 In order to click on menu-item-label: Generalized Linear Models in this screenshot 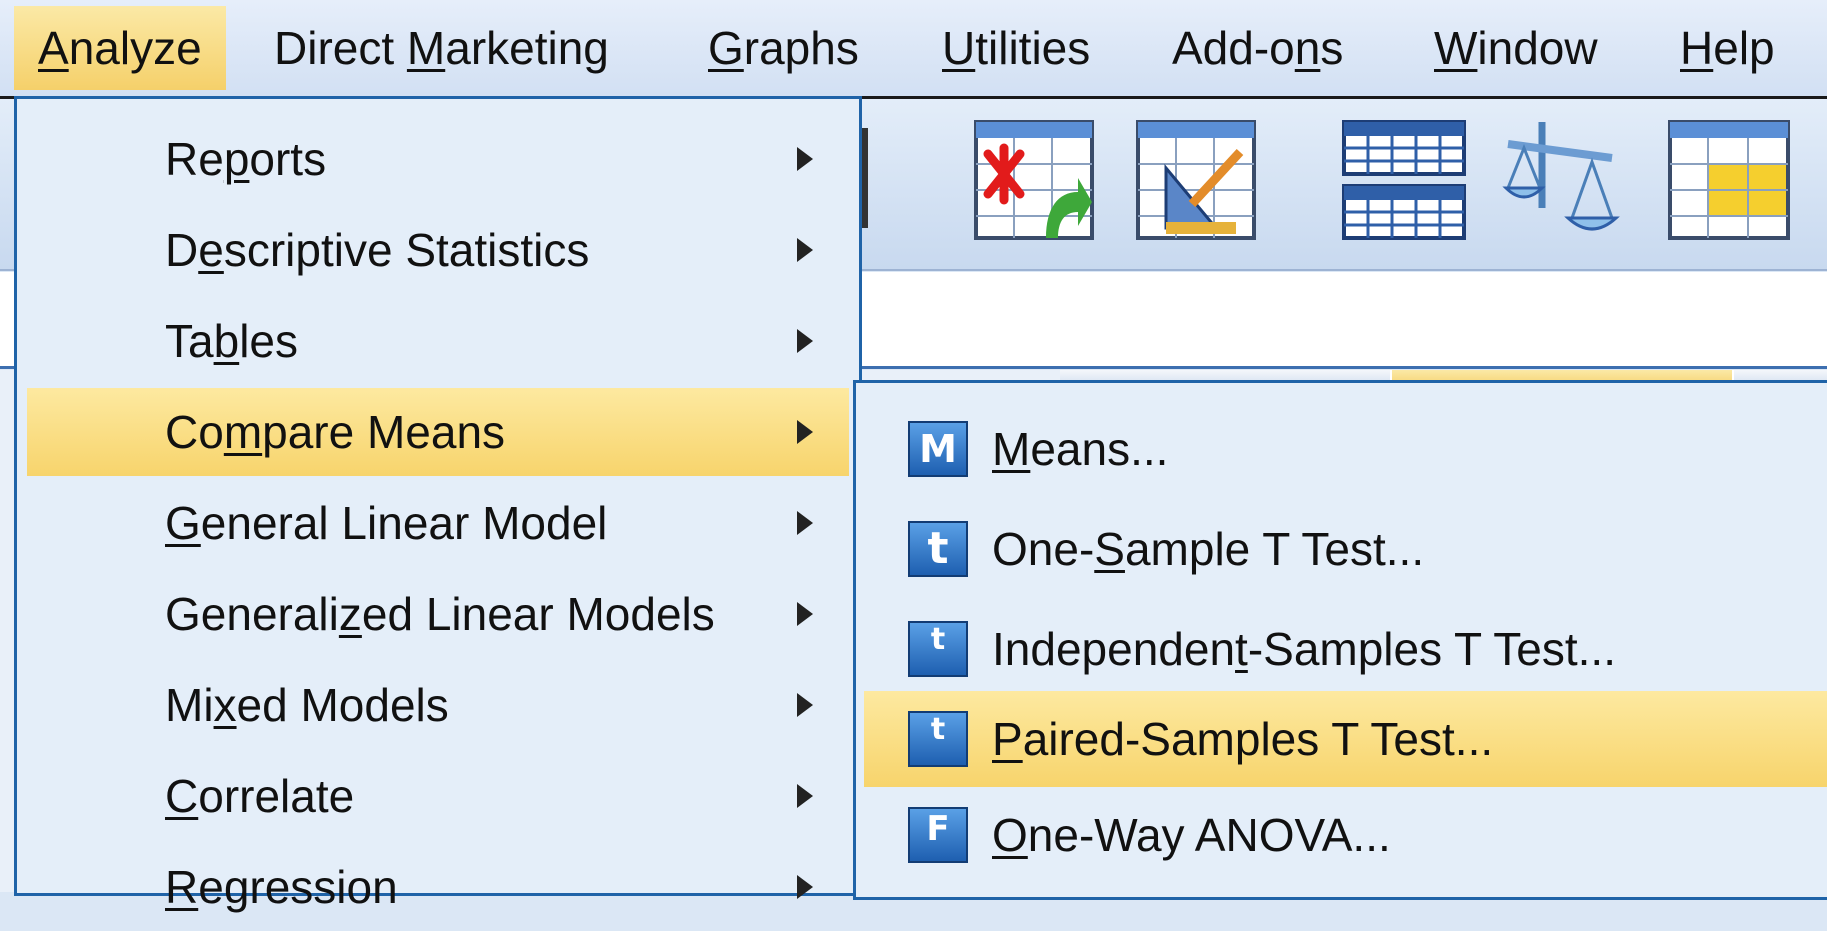, I will do `click(440, 614)`.